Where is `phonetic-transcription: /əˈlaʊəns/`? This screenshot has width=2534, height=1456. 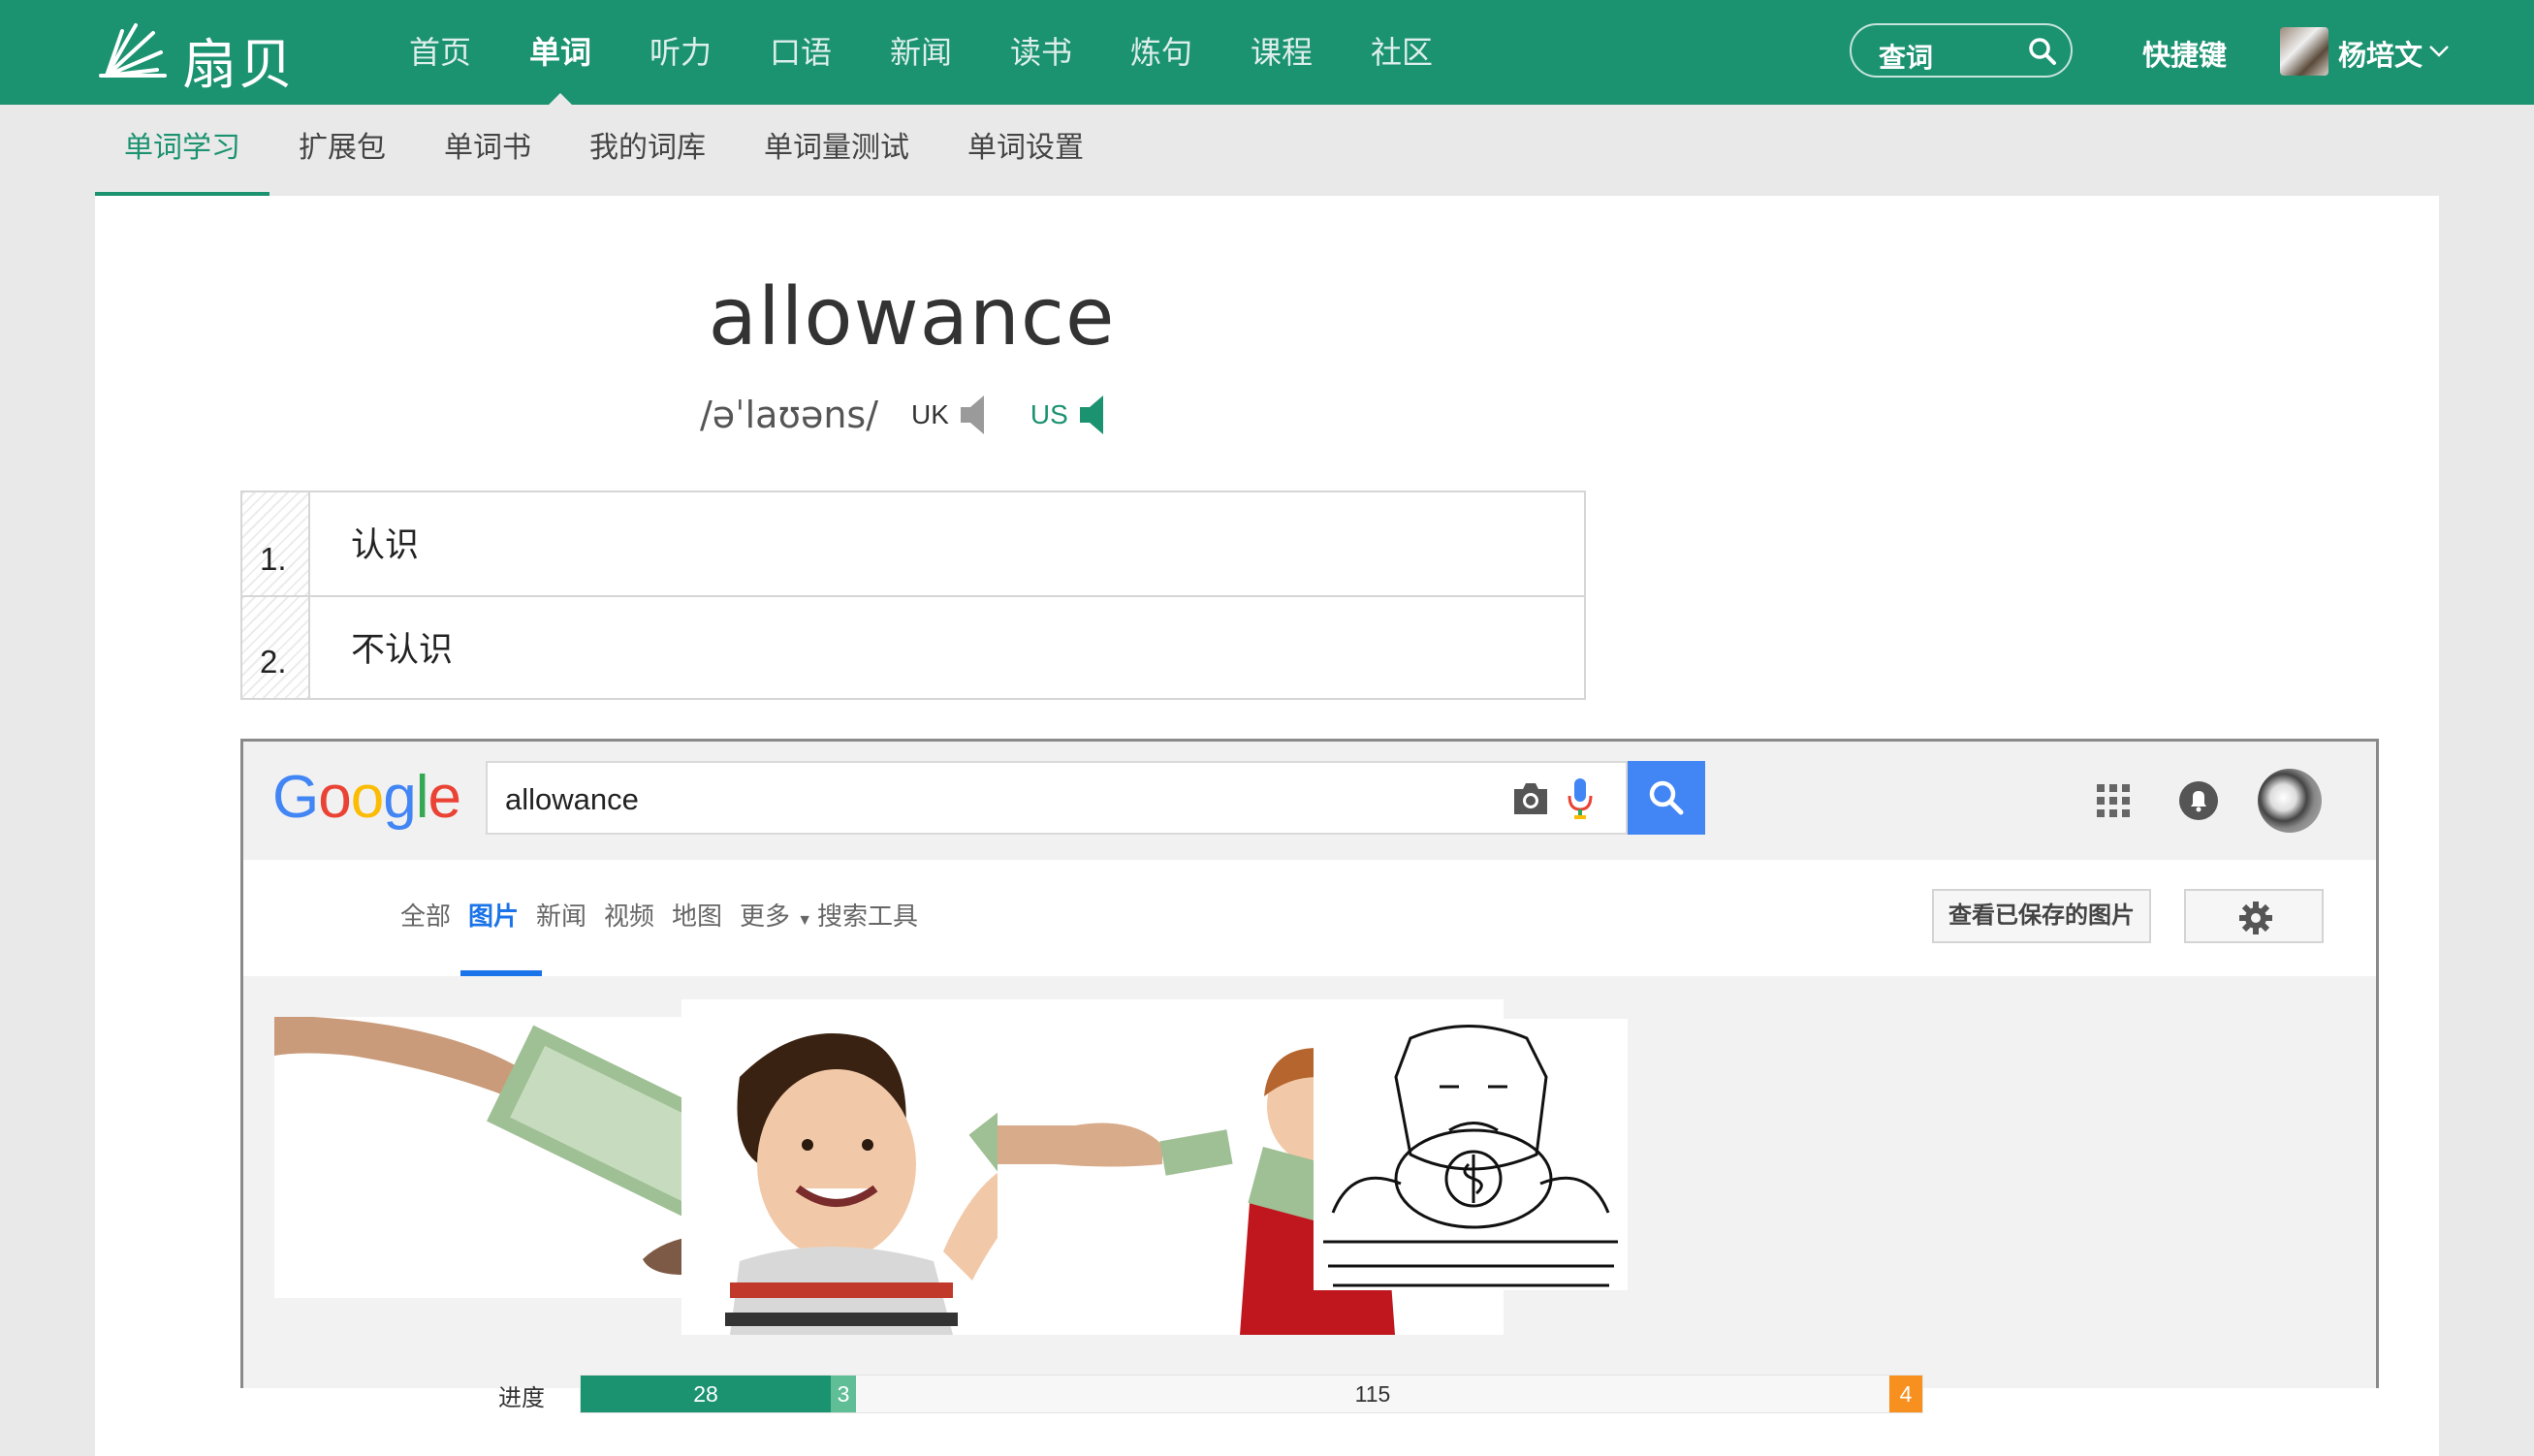 phonetic-transcription: /əˈlaʊəns/ is located at coordinates (789, 415).